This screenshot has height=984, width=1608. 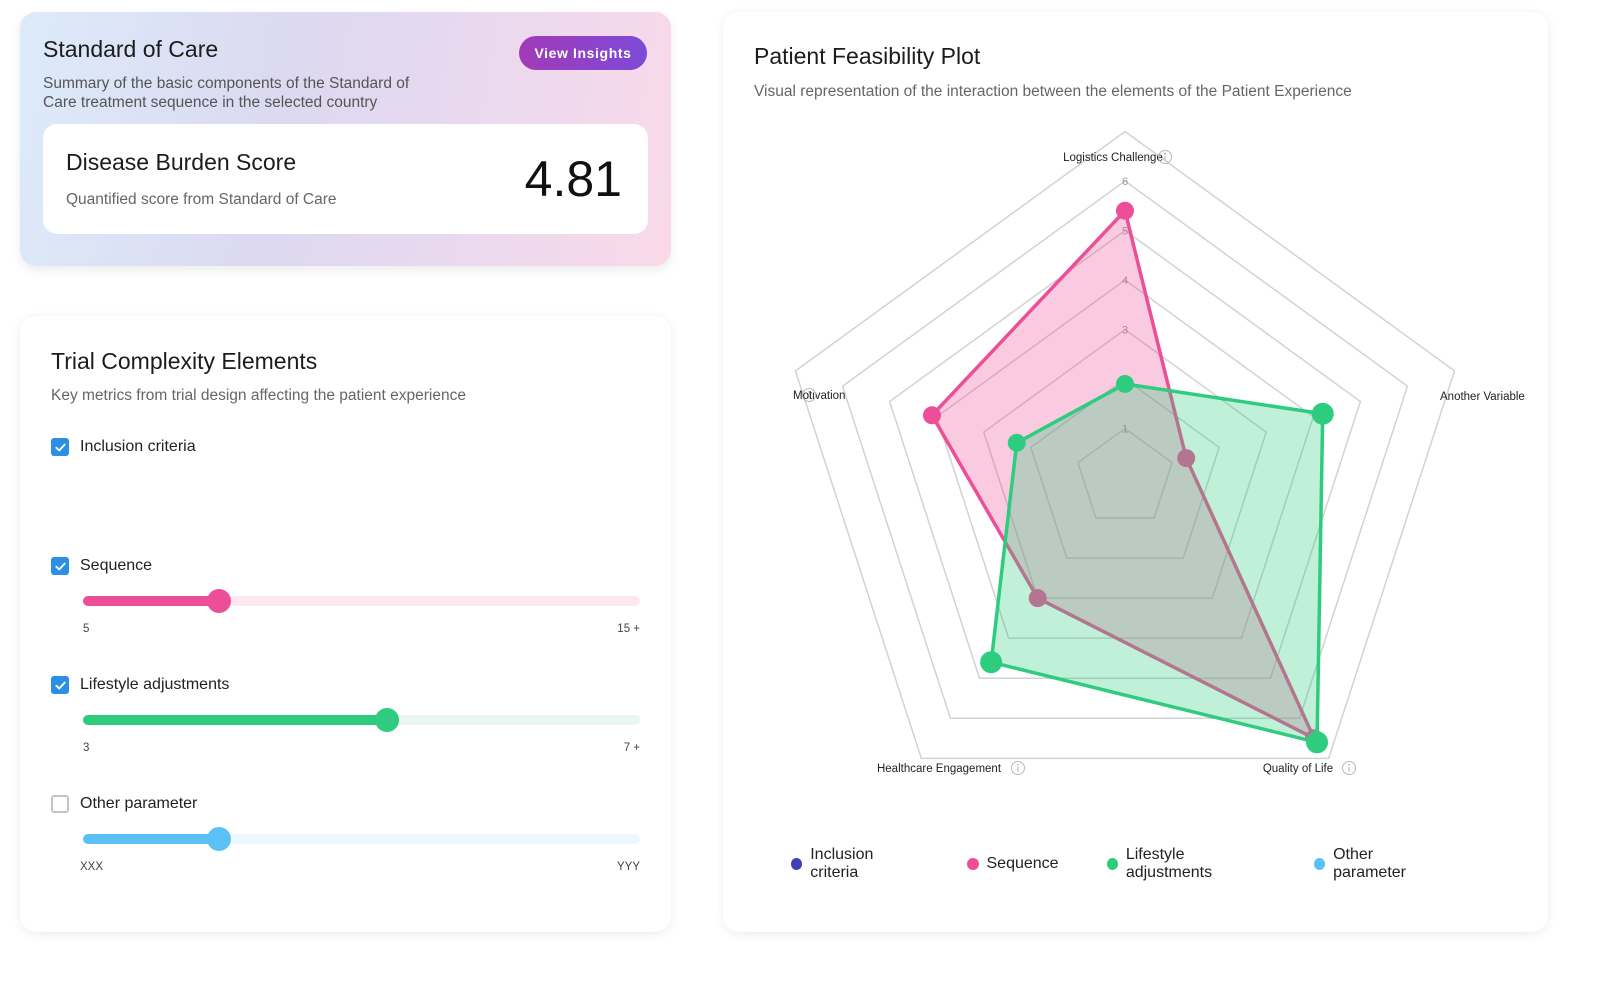 I want to click on other-parameter-slider-fill, so click(x=151, y=839).